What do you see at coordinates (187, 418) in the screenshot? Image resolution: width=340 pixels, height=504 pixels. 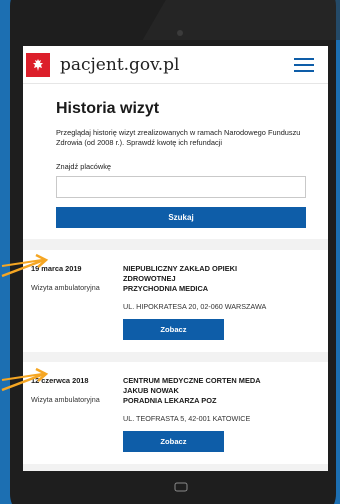 I see `institution-address: UL. TEOFRASTA 5, 42-001 KATOWICE` at bounding box center [187, 418].